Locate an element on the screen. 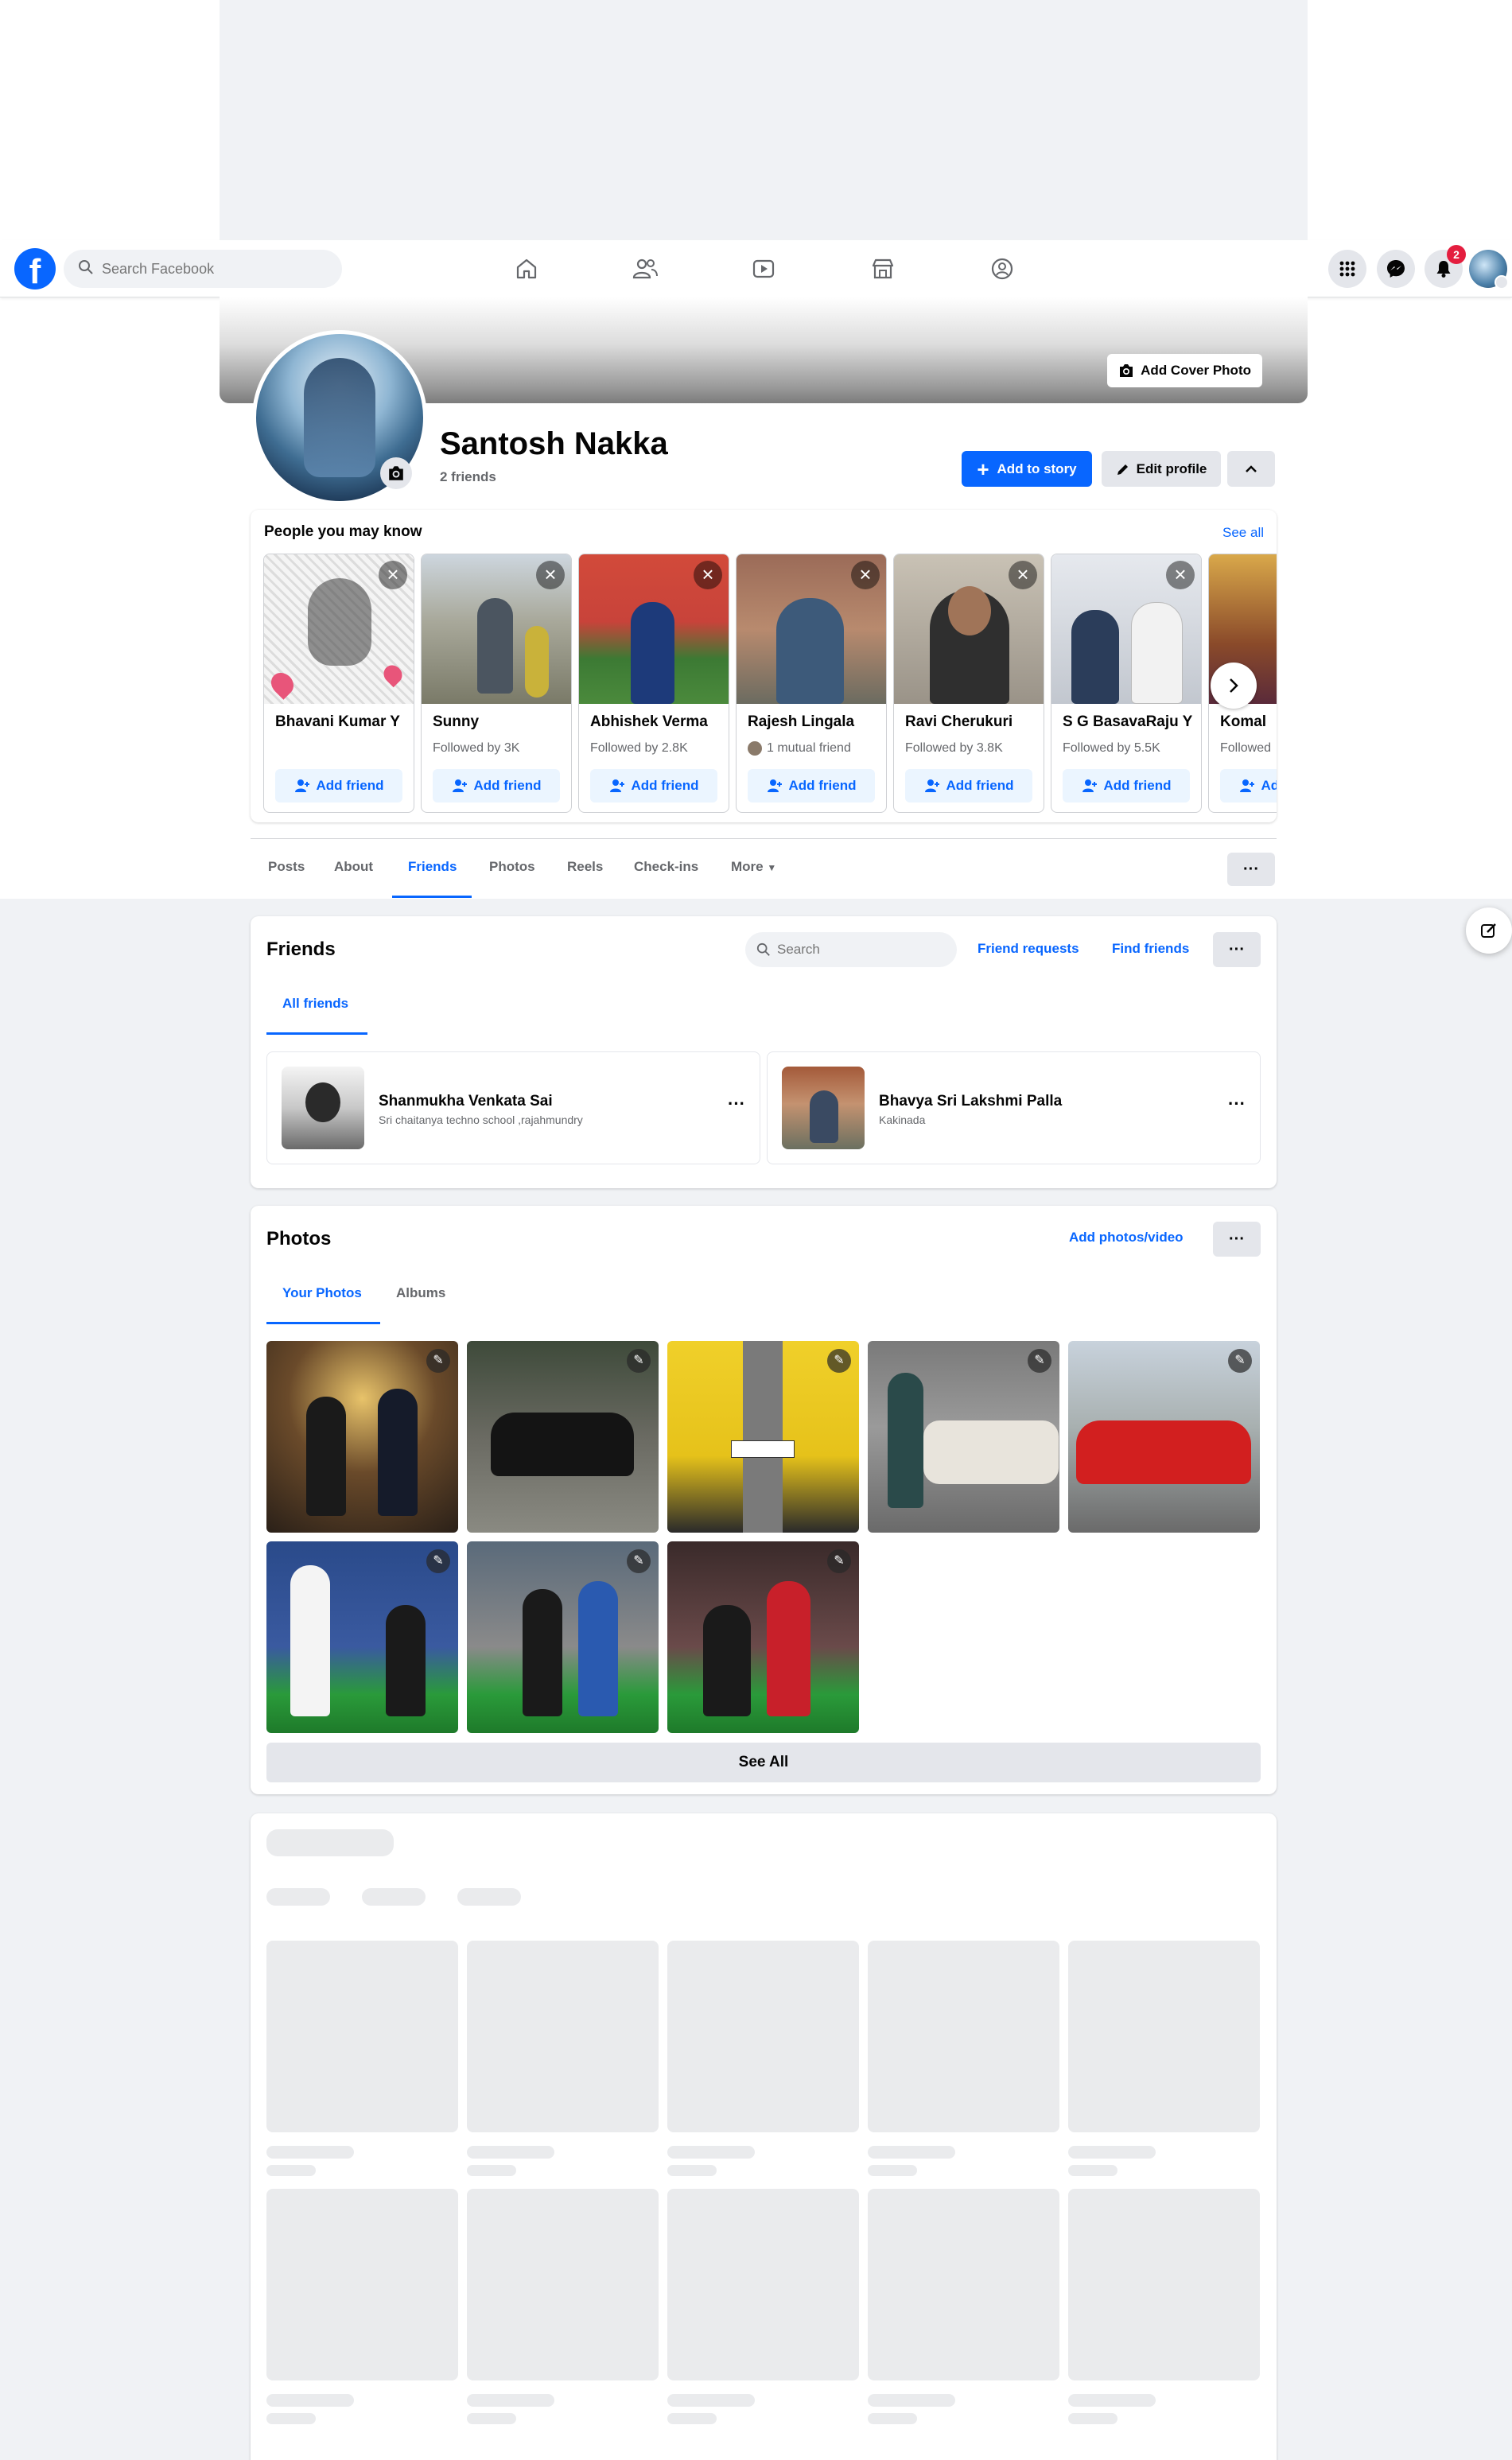  person-name: Bhavani Kumar Y is located at coordinates (344, 722).